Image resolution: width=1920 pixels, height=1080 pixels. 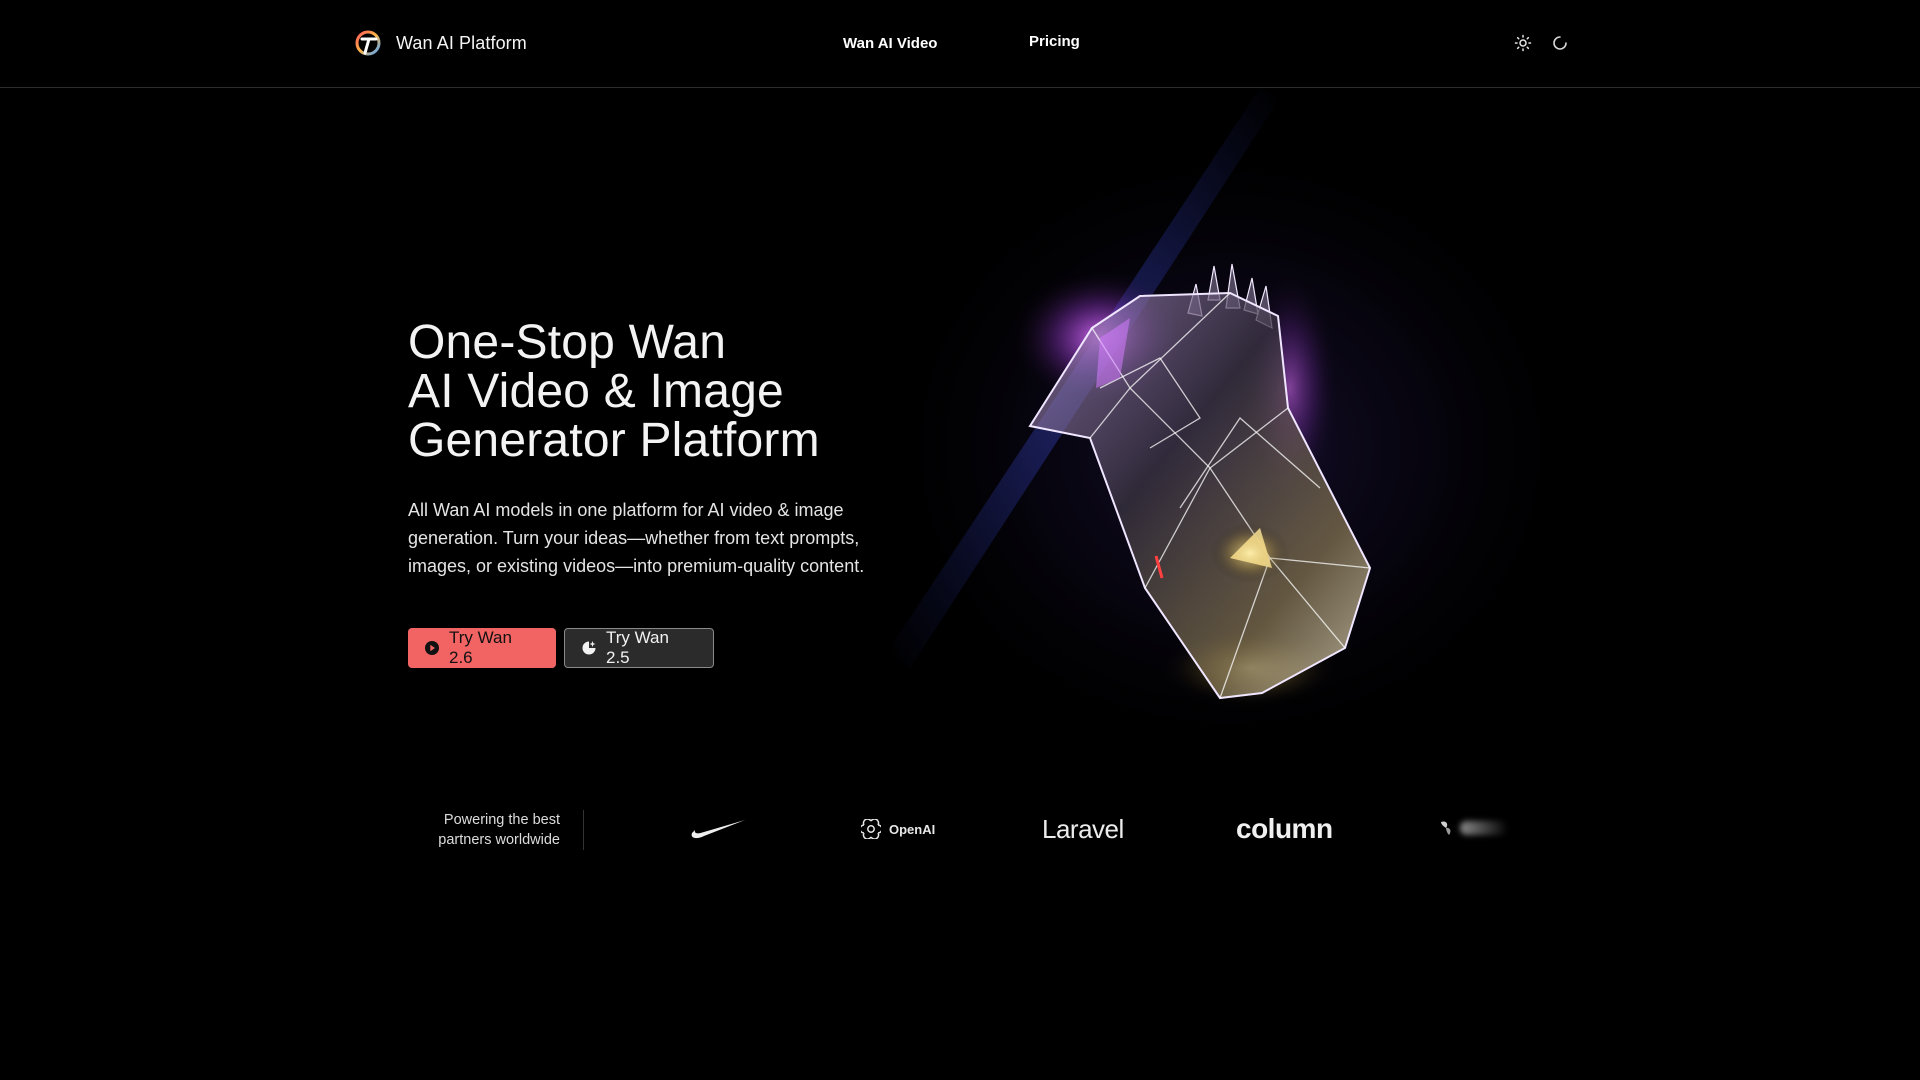 I want to click on nike-swoosh-icon, so click(x=718, y=829).